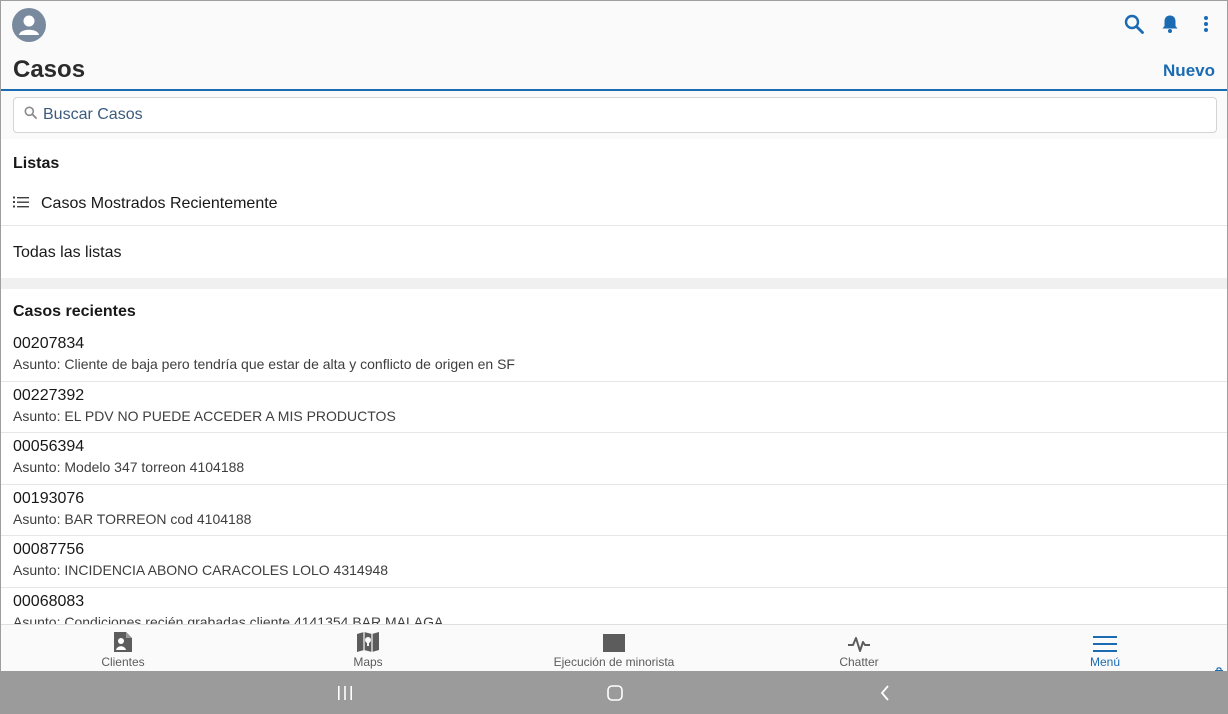 Image resolution: width=1228 pixels, height=714 pixels. I want to click on tab-clientes: Clientes, so click(123, 649).